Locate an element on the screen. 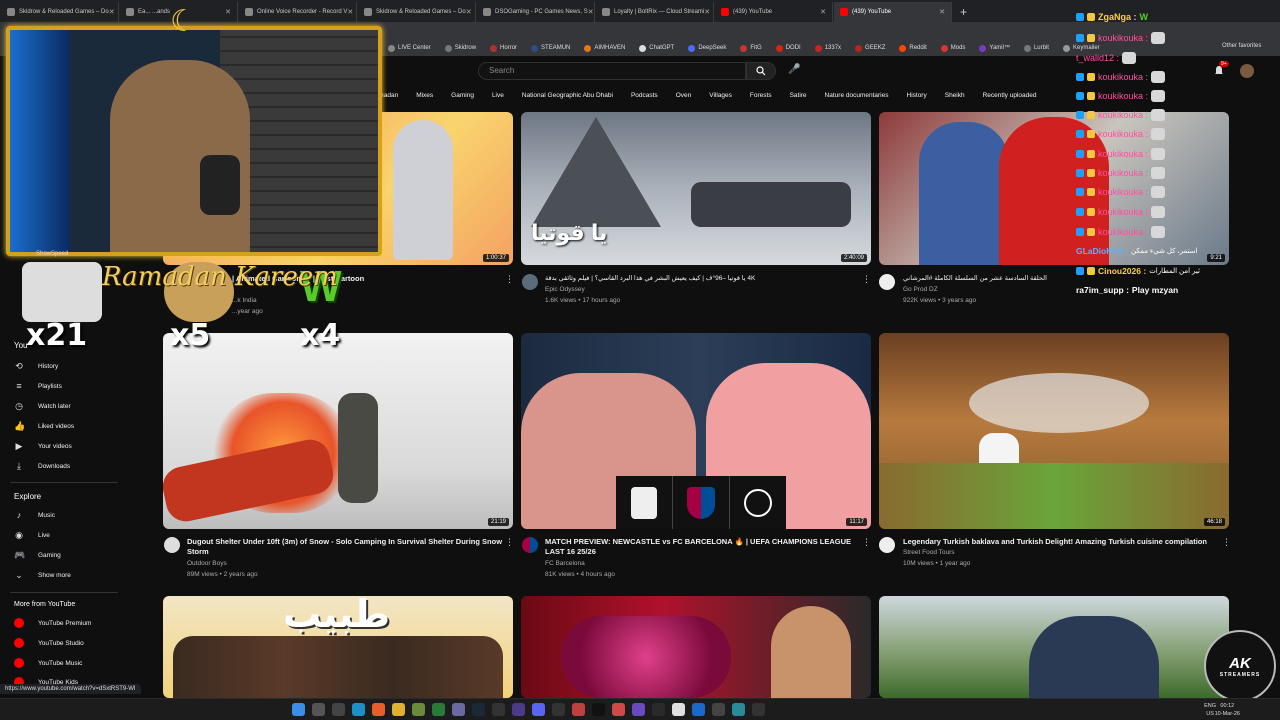 This screenshot has height=720, width=1280. task-view-icon is located at coordinates (338, 709).